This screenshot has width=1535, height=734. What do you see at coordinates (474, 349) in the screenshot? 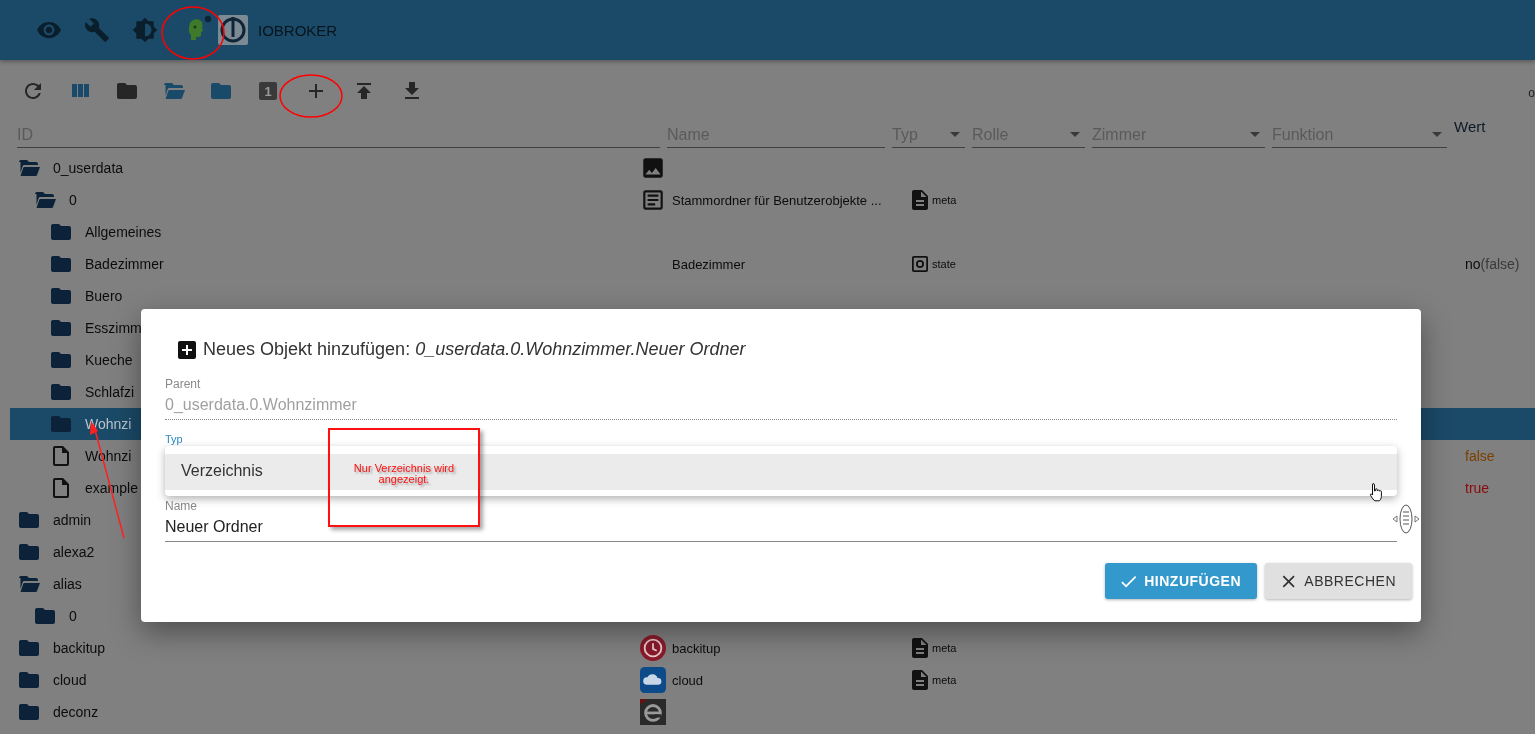
I see `dialog-title: Neues Objekt hinzufügen: 0_userdata.0.Wohnzimmer.Neuer Ordner` at bounding box center [474, 349].